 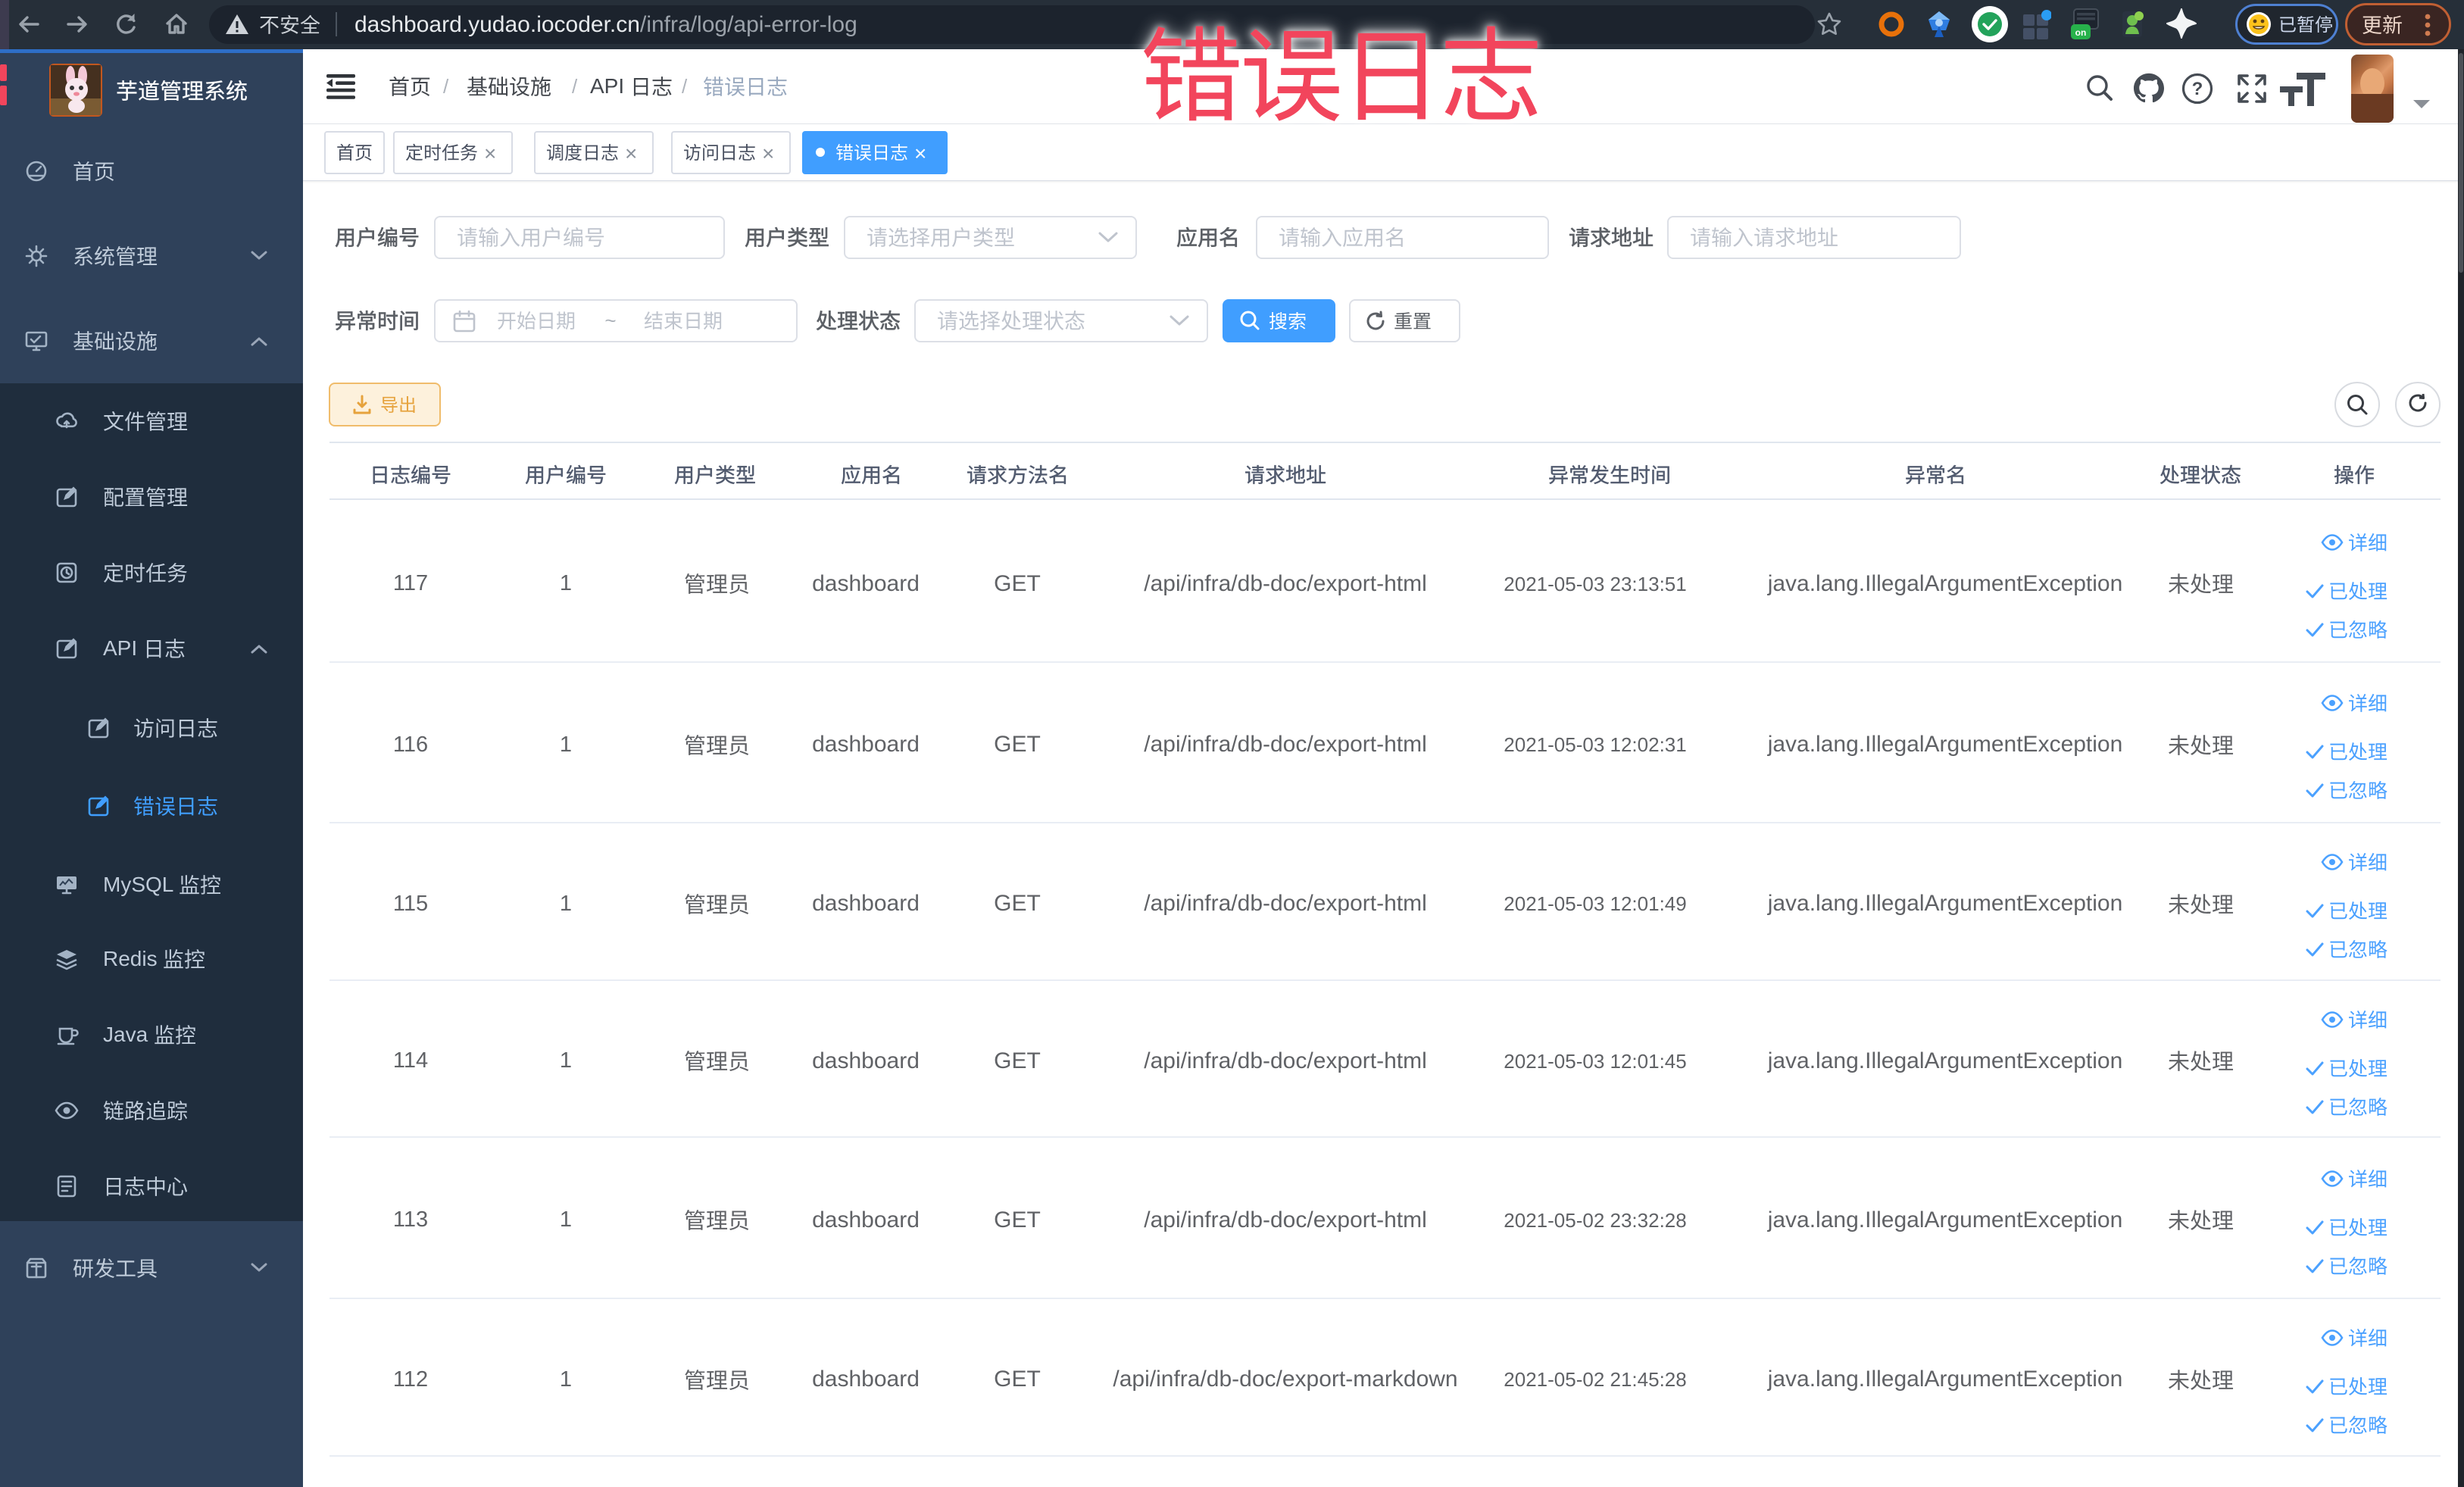 What do you see at coordinates (2081, 32) in the screenshot?
I see `svg-text: on` at bounding box center [2081, 32].